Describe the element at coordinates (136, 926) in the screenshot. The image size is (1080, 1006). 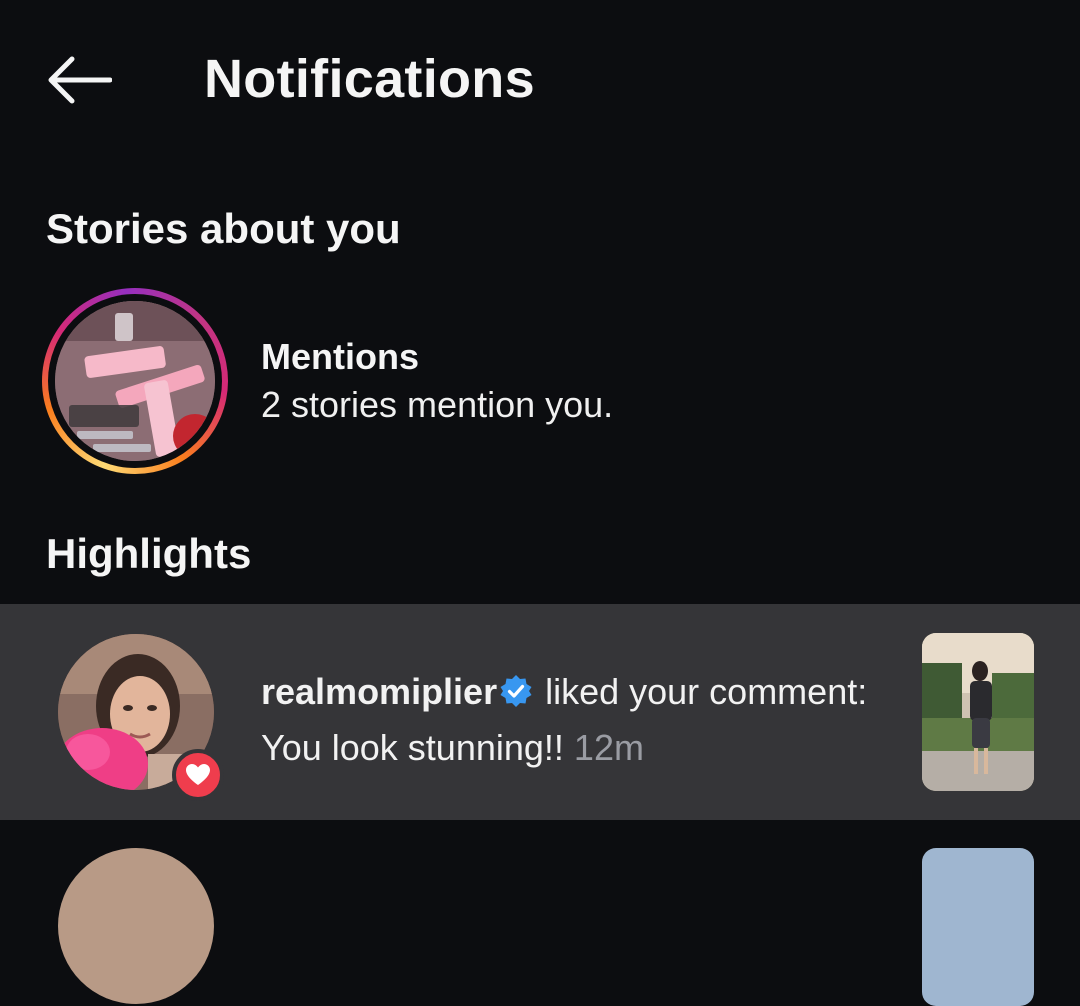
I see `avatar` at that location.